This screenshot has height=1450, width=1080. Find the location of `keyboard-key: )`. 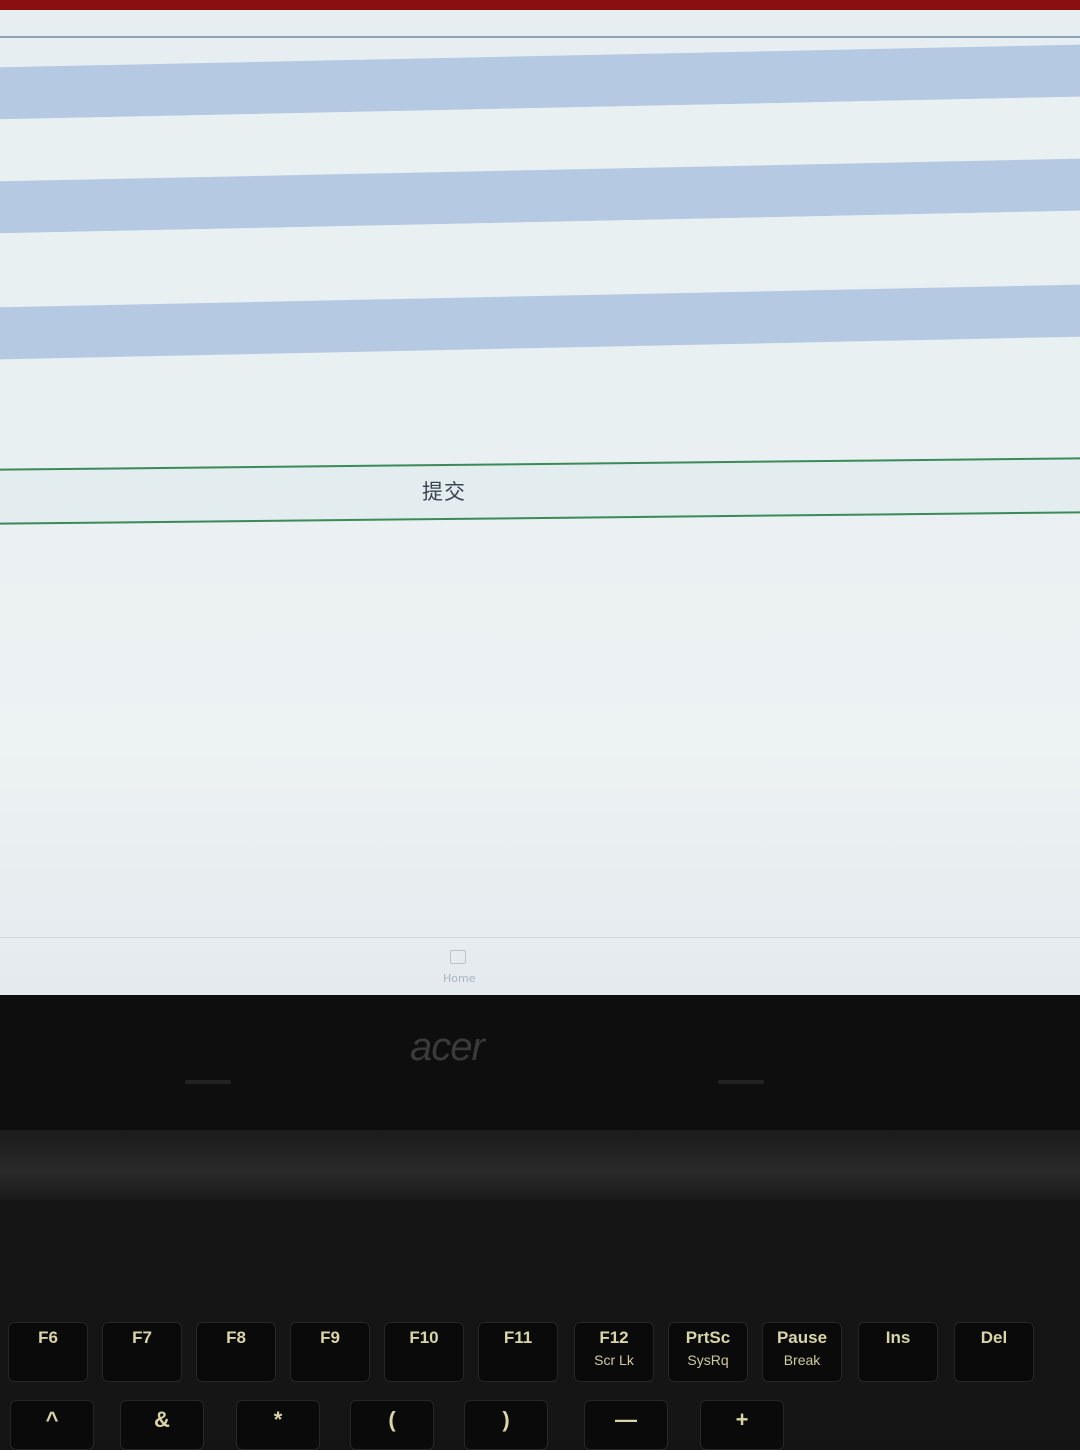

keyboard-key: ) is located at coordinates (506, 1425).